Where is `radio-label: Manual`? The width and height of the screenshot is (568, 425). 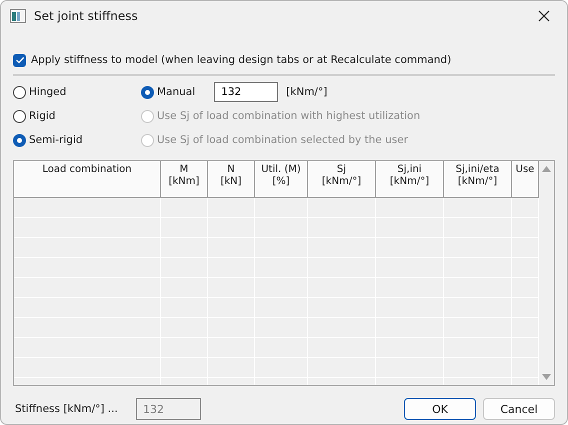
radio-label: Manual is located at coordinates (176, 92).